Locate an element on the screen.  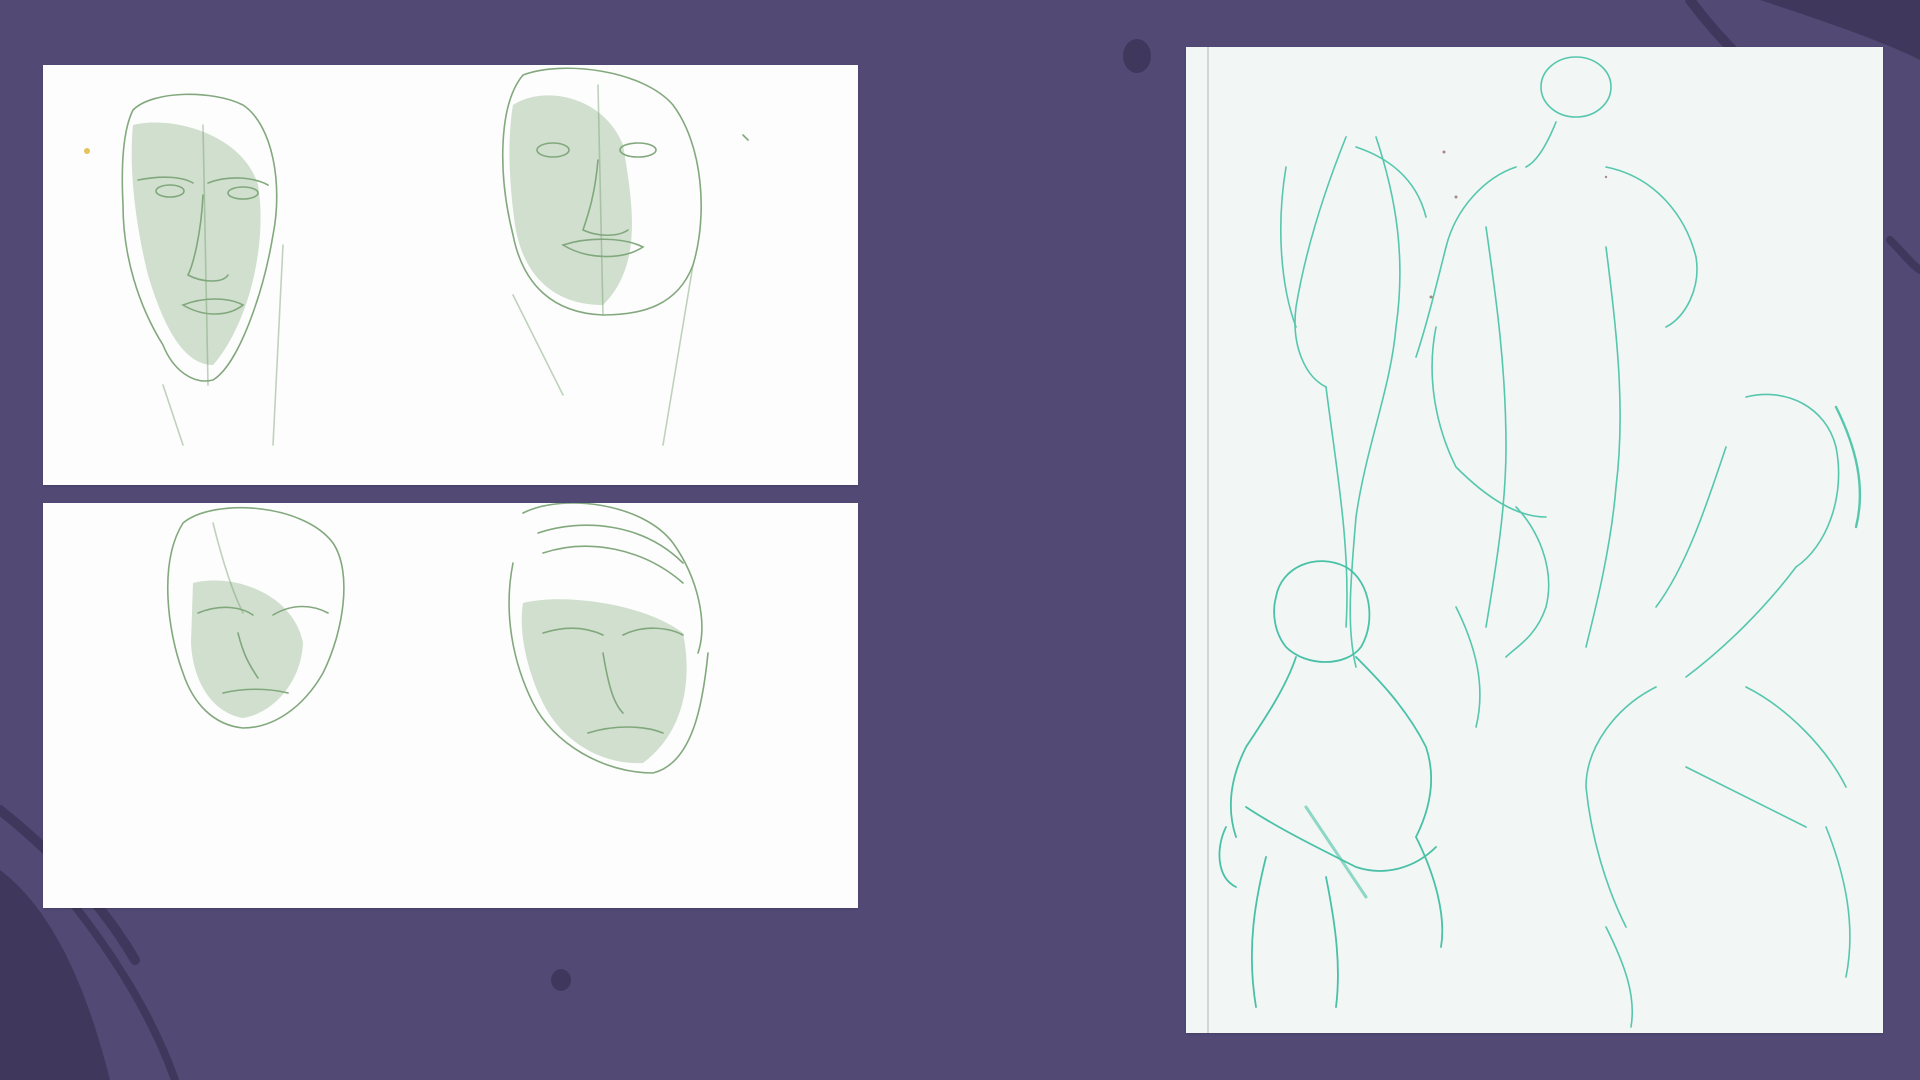
right-edge-stroke is located at coordinates (1903, 255).